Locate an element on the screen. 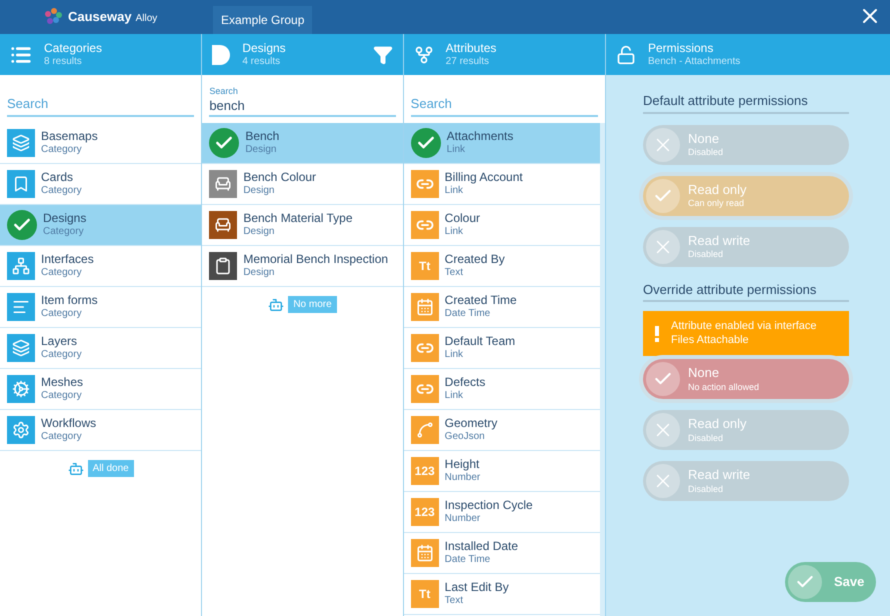 Image resolution: width=890 pixels, height=616 pixels. column-title: Attributes is located at coordinates (472, 48).